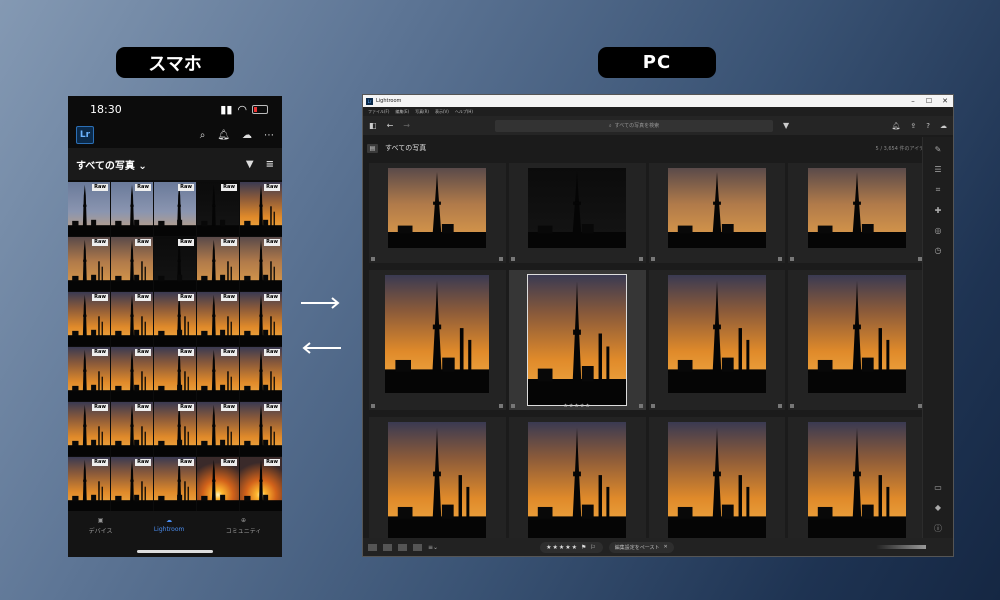 This screenshot has width=1000, height=600. Describe the element at coordinates (938, 487) in the screenshot. I see `comment-icon: ▭` at that location.